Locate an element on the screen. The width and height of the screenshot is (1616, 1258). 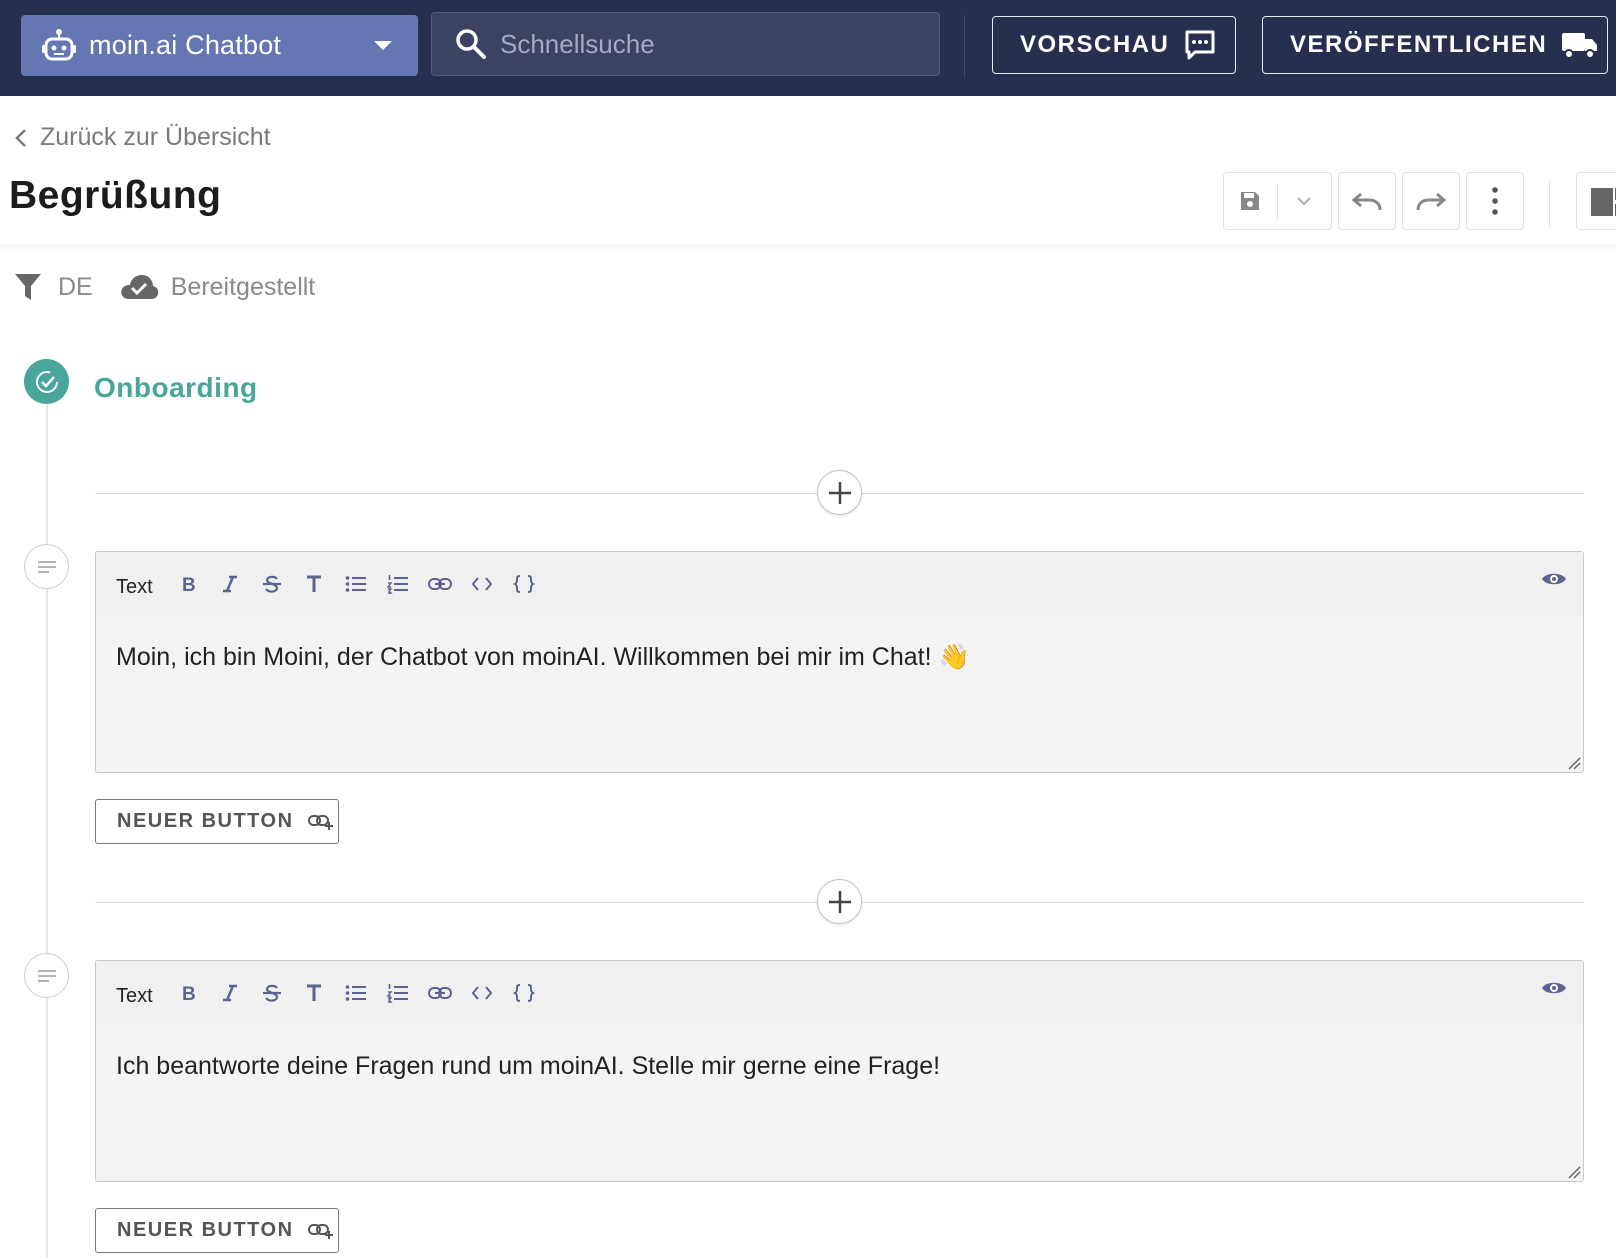
meta-row: DE Bereitgestellt is located at coordinates (164, 287).